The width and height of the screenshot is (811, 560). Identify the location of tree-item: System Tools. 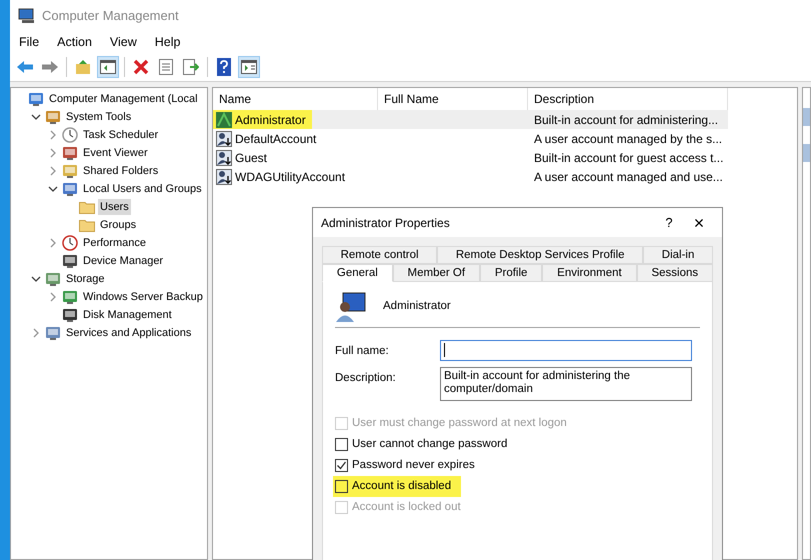
(99, 117).